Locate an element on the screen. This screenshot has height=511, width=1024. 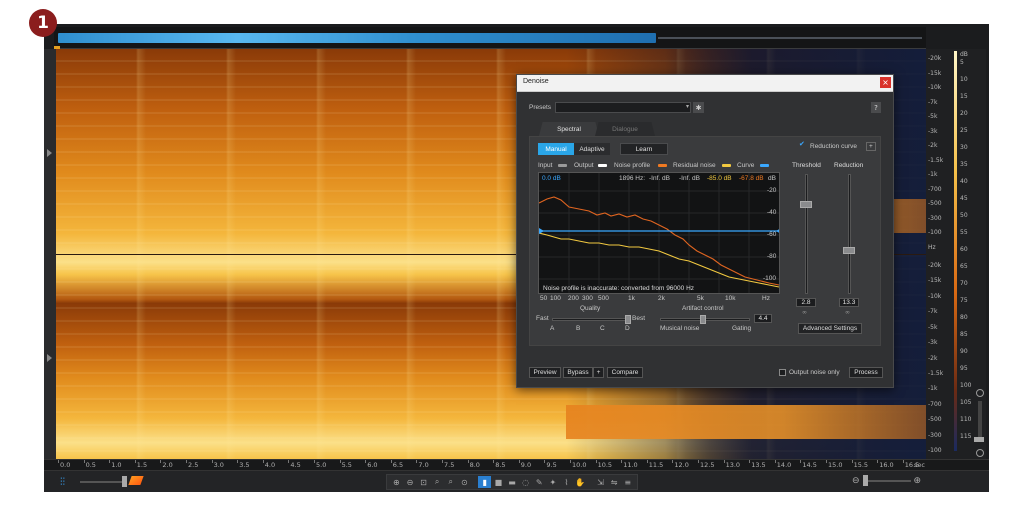
db-zoom-slider is located at coordinates (980, 421).